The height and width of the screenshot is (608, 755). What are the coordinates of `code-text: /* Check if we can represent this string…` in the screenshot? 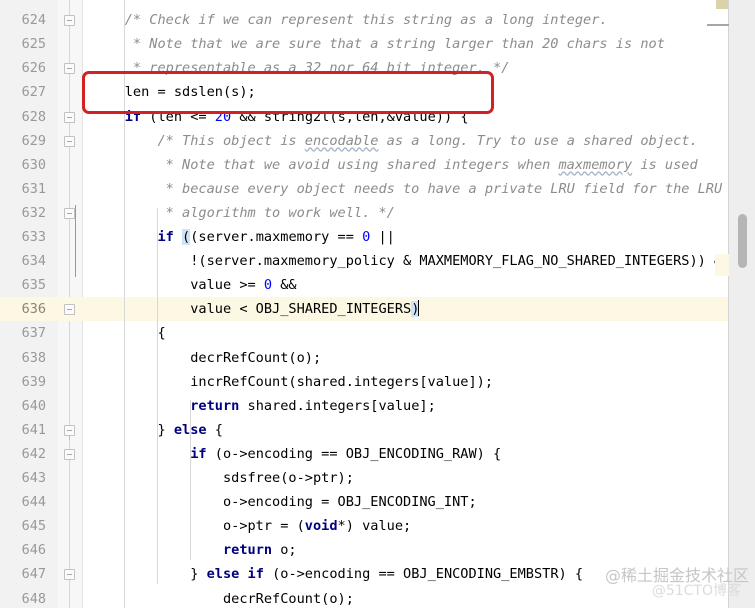 It's located at (350, 20).